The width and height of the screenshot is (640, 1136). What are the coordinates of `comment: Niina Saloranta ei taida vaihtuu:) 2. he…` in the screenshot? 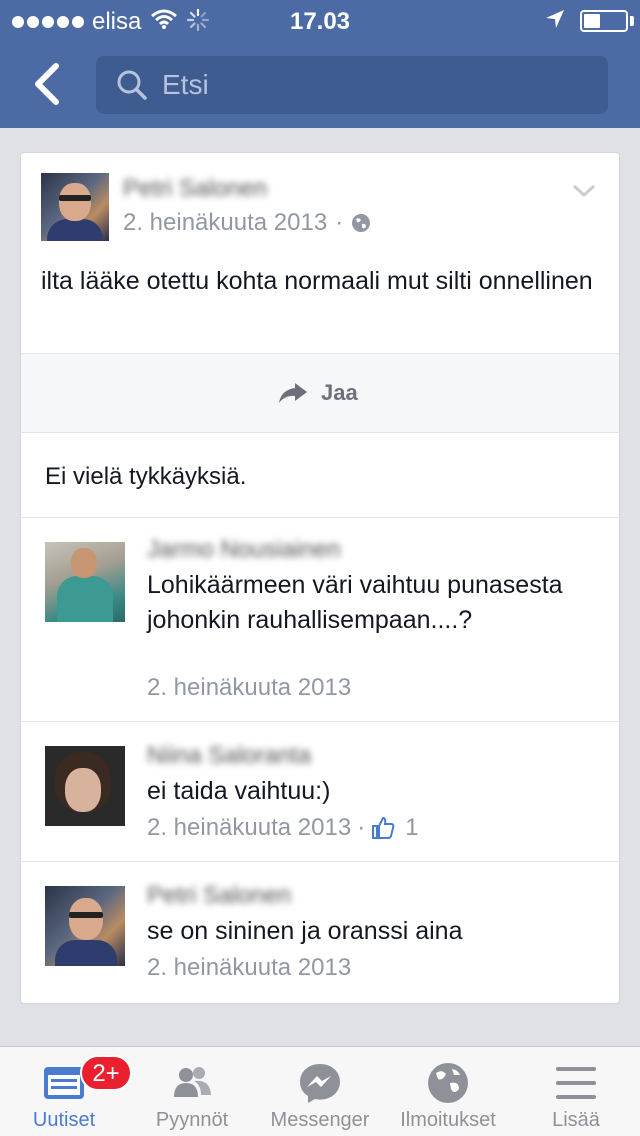 It's located at (320, 791).